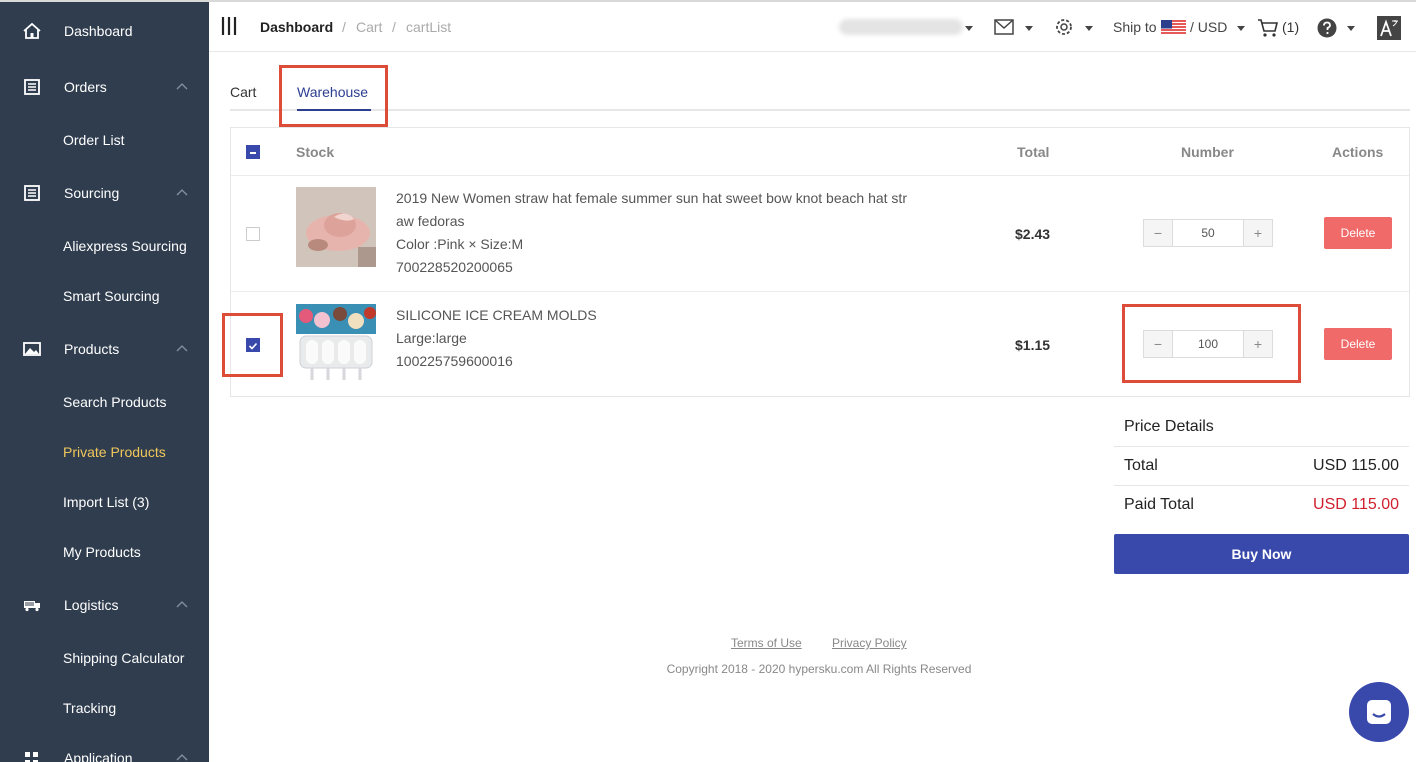  I want to click on sidebar-item-label: Sourcing, so click(92, 193).